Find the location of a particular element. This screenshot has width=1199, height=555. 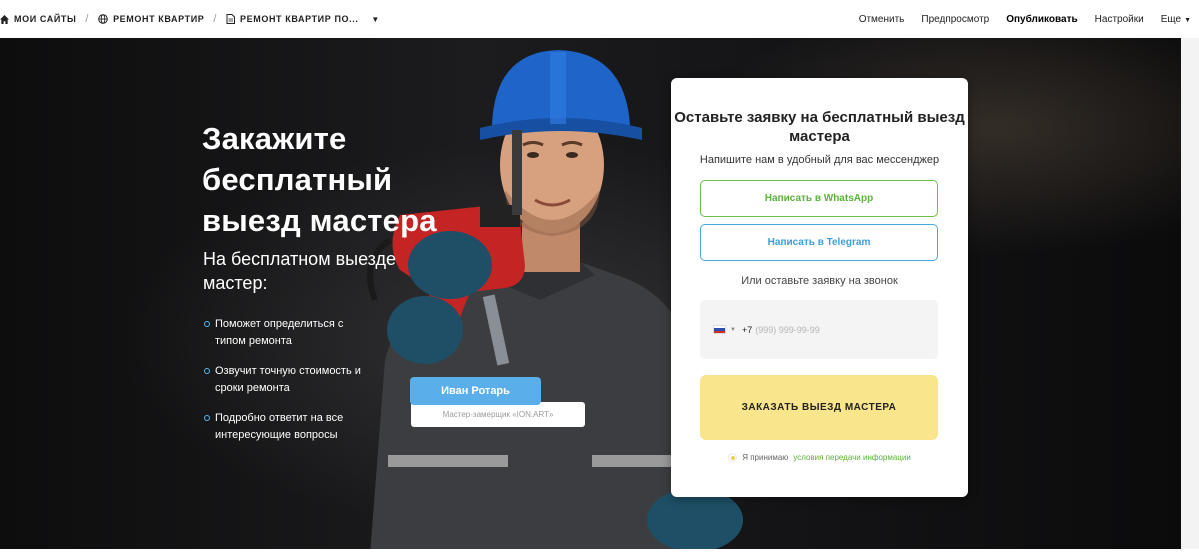

order-master-button: ЗАКАЗАТЬ ВЫЕЗД МАСТЕРА is located at coordinates (819, 407).